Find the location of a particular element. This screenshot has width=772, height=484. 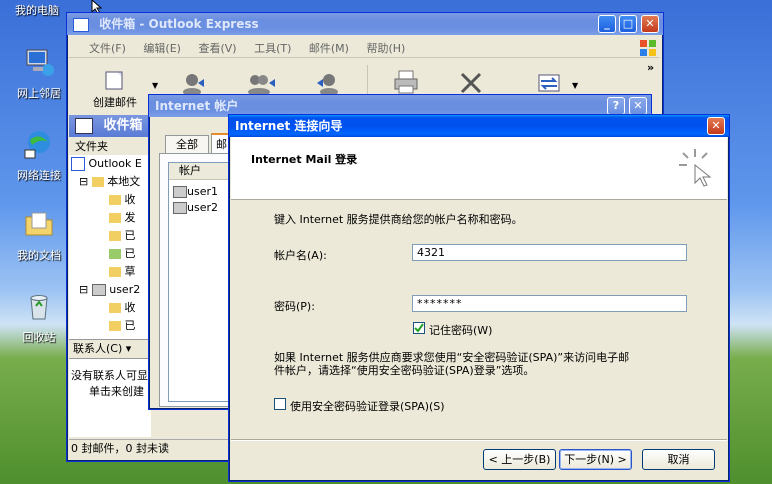

deleted-folder-icon is located at coordinates (115, 254).